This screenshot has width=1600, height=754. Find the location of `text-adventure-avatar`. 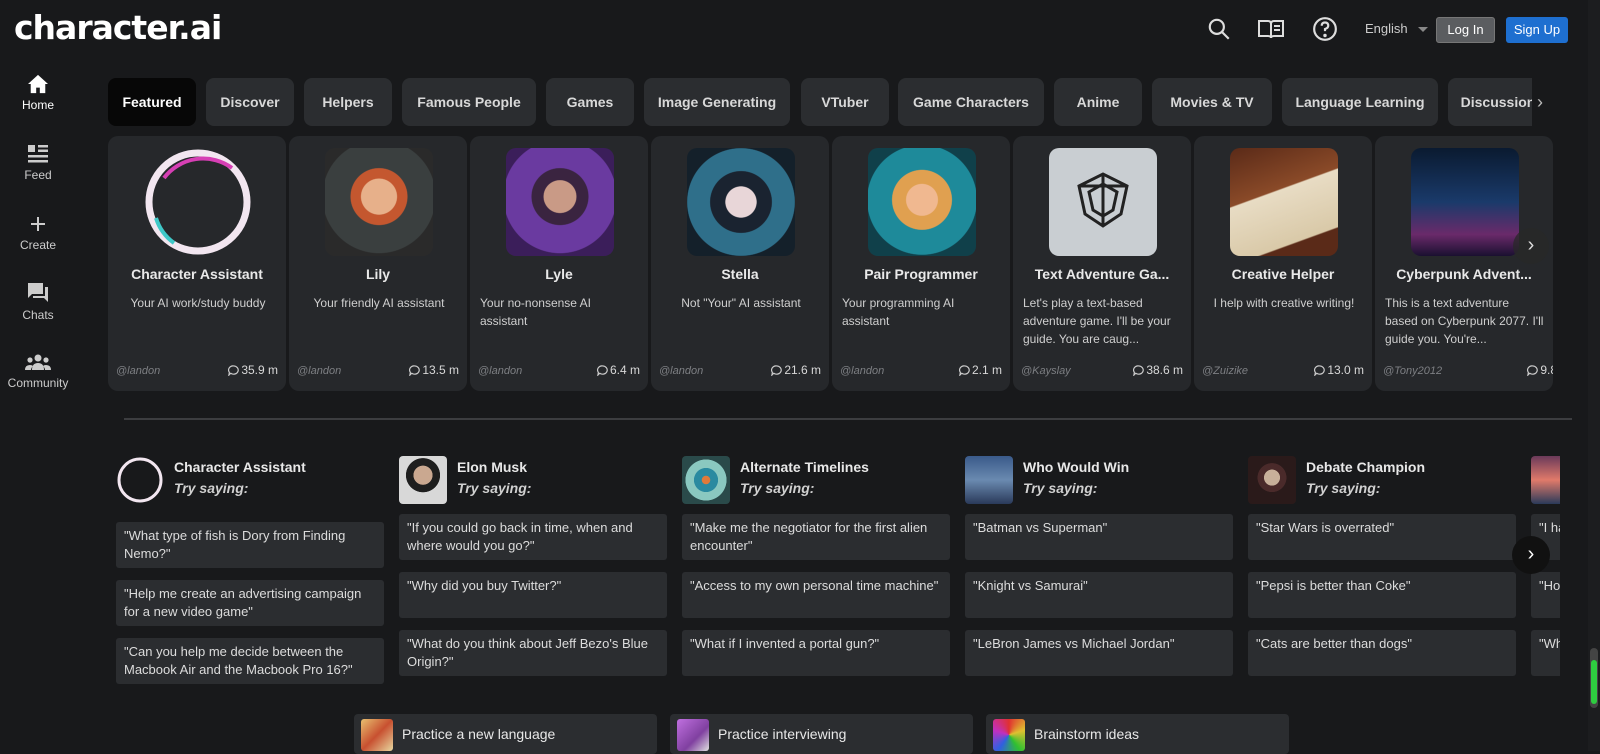

text-adventure-avatar is located at coordinates (1103, 202).